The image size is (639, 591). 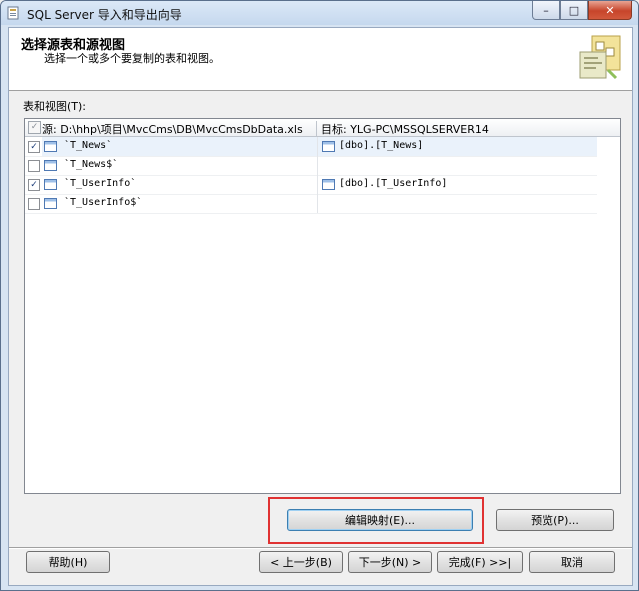 What do you see at coordinates (381, 145) in the screenshot?
I see `destination-table-name: [dbo].[T_News]` at bounding box center [381, 145].